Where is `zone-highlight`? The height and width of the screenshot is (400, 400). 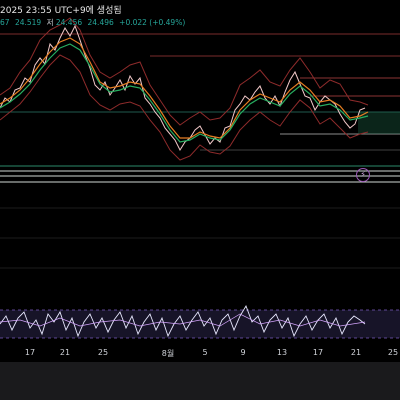 zone-highlight is located at coordinates (379, 123).